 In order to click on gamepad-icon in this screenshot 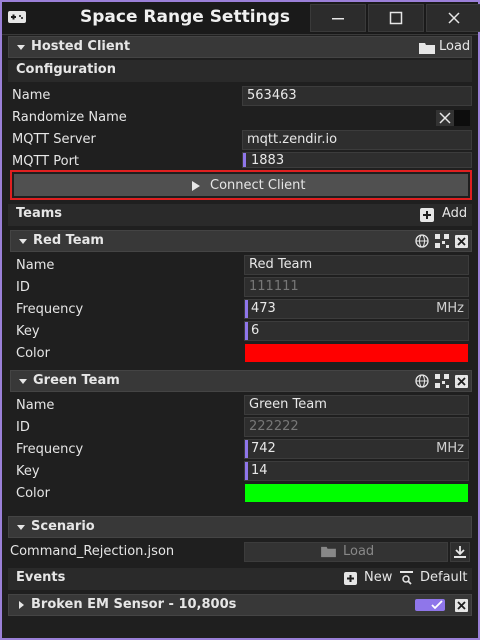, I will do `click(17, 17)`.